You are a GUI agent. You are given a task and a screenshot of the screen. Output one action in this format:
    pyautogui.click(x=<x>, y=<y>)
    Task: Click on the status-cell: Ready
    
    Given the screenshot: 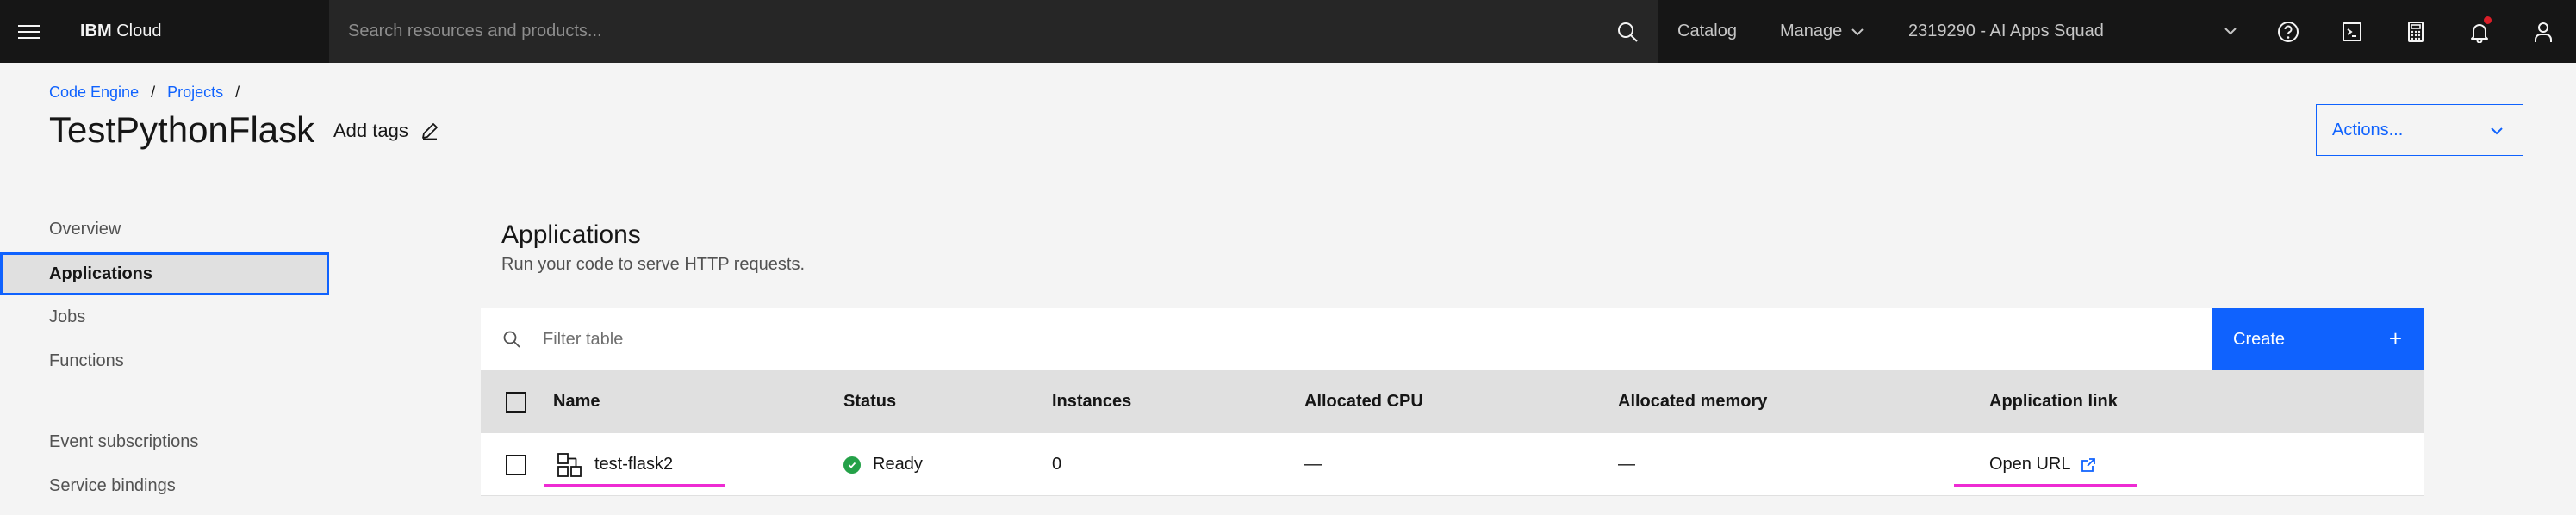 What is the action you would take?
    pyautogui.click(x=883, y=464)
    